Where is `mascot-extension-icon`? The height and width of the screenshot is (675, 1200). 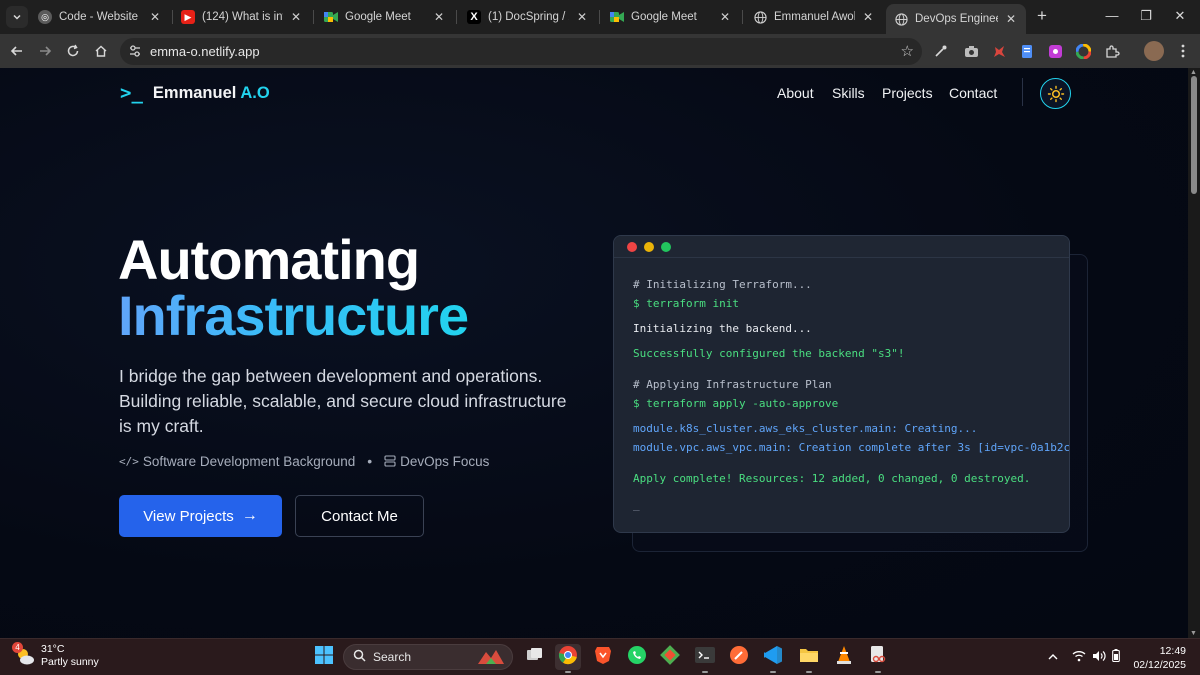
mascot-extension-icon is located at coordinates (999, 51).